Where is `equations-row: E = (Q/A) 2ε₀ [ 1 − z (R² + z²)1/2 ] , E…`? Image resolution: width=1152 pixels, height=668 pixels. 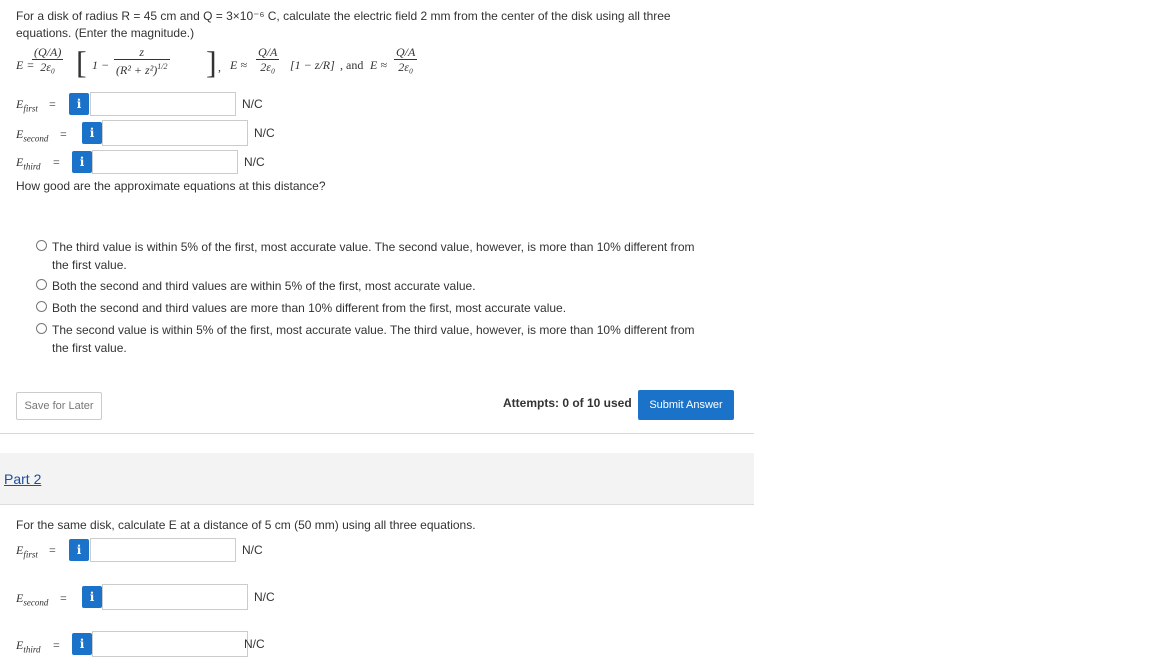
equations-row: E = (Q/A) 2ε₀ [ 1 − z (R² + z²)1/2 ] , E… is located at coordinates (376, 65).